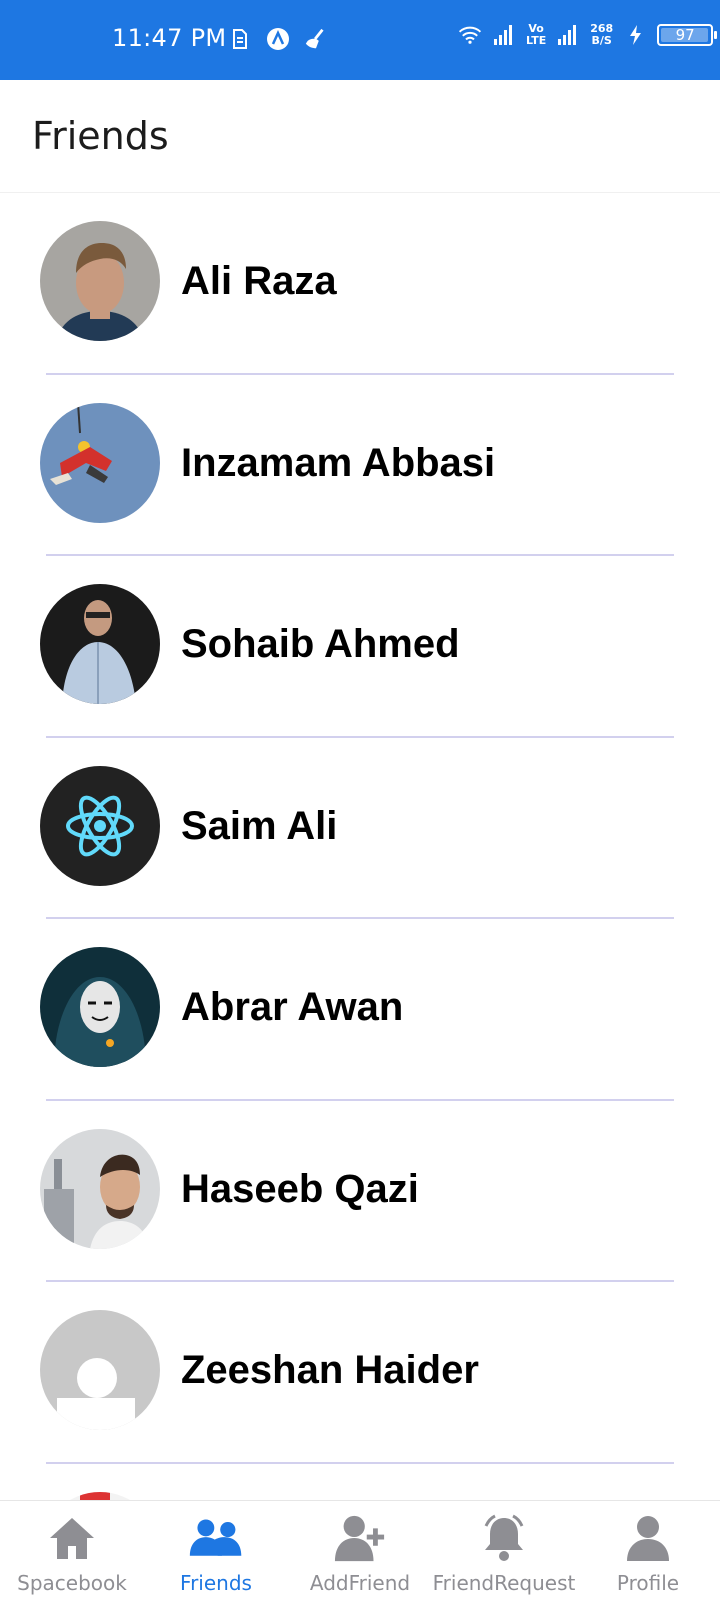 Image resolution: width=720 pixels, height=1601 pixels. What do you see at coordinates (470, 35) in the screenshot?
I see `wifi-icon` at bounding box center [470, 35].